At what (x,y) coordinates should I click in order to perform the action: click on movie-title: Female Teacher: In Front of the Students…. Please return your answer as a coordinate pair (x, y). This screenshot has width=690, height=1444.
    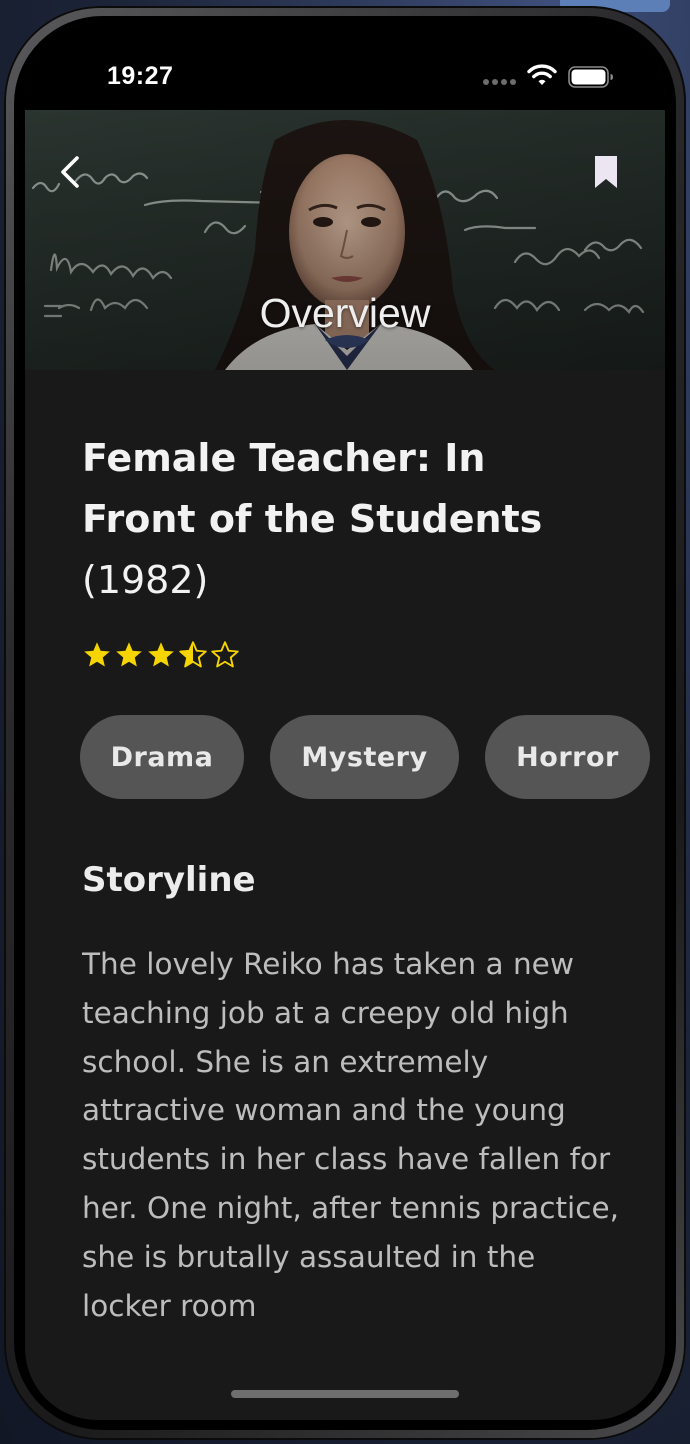
    Looking at the image, I should click on (342, 519).